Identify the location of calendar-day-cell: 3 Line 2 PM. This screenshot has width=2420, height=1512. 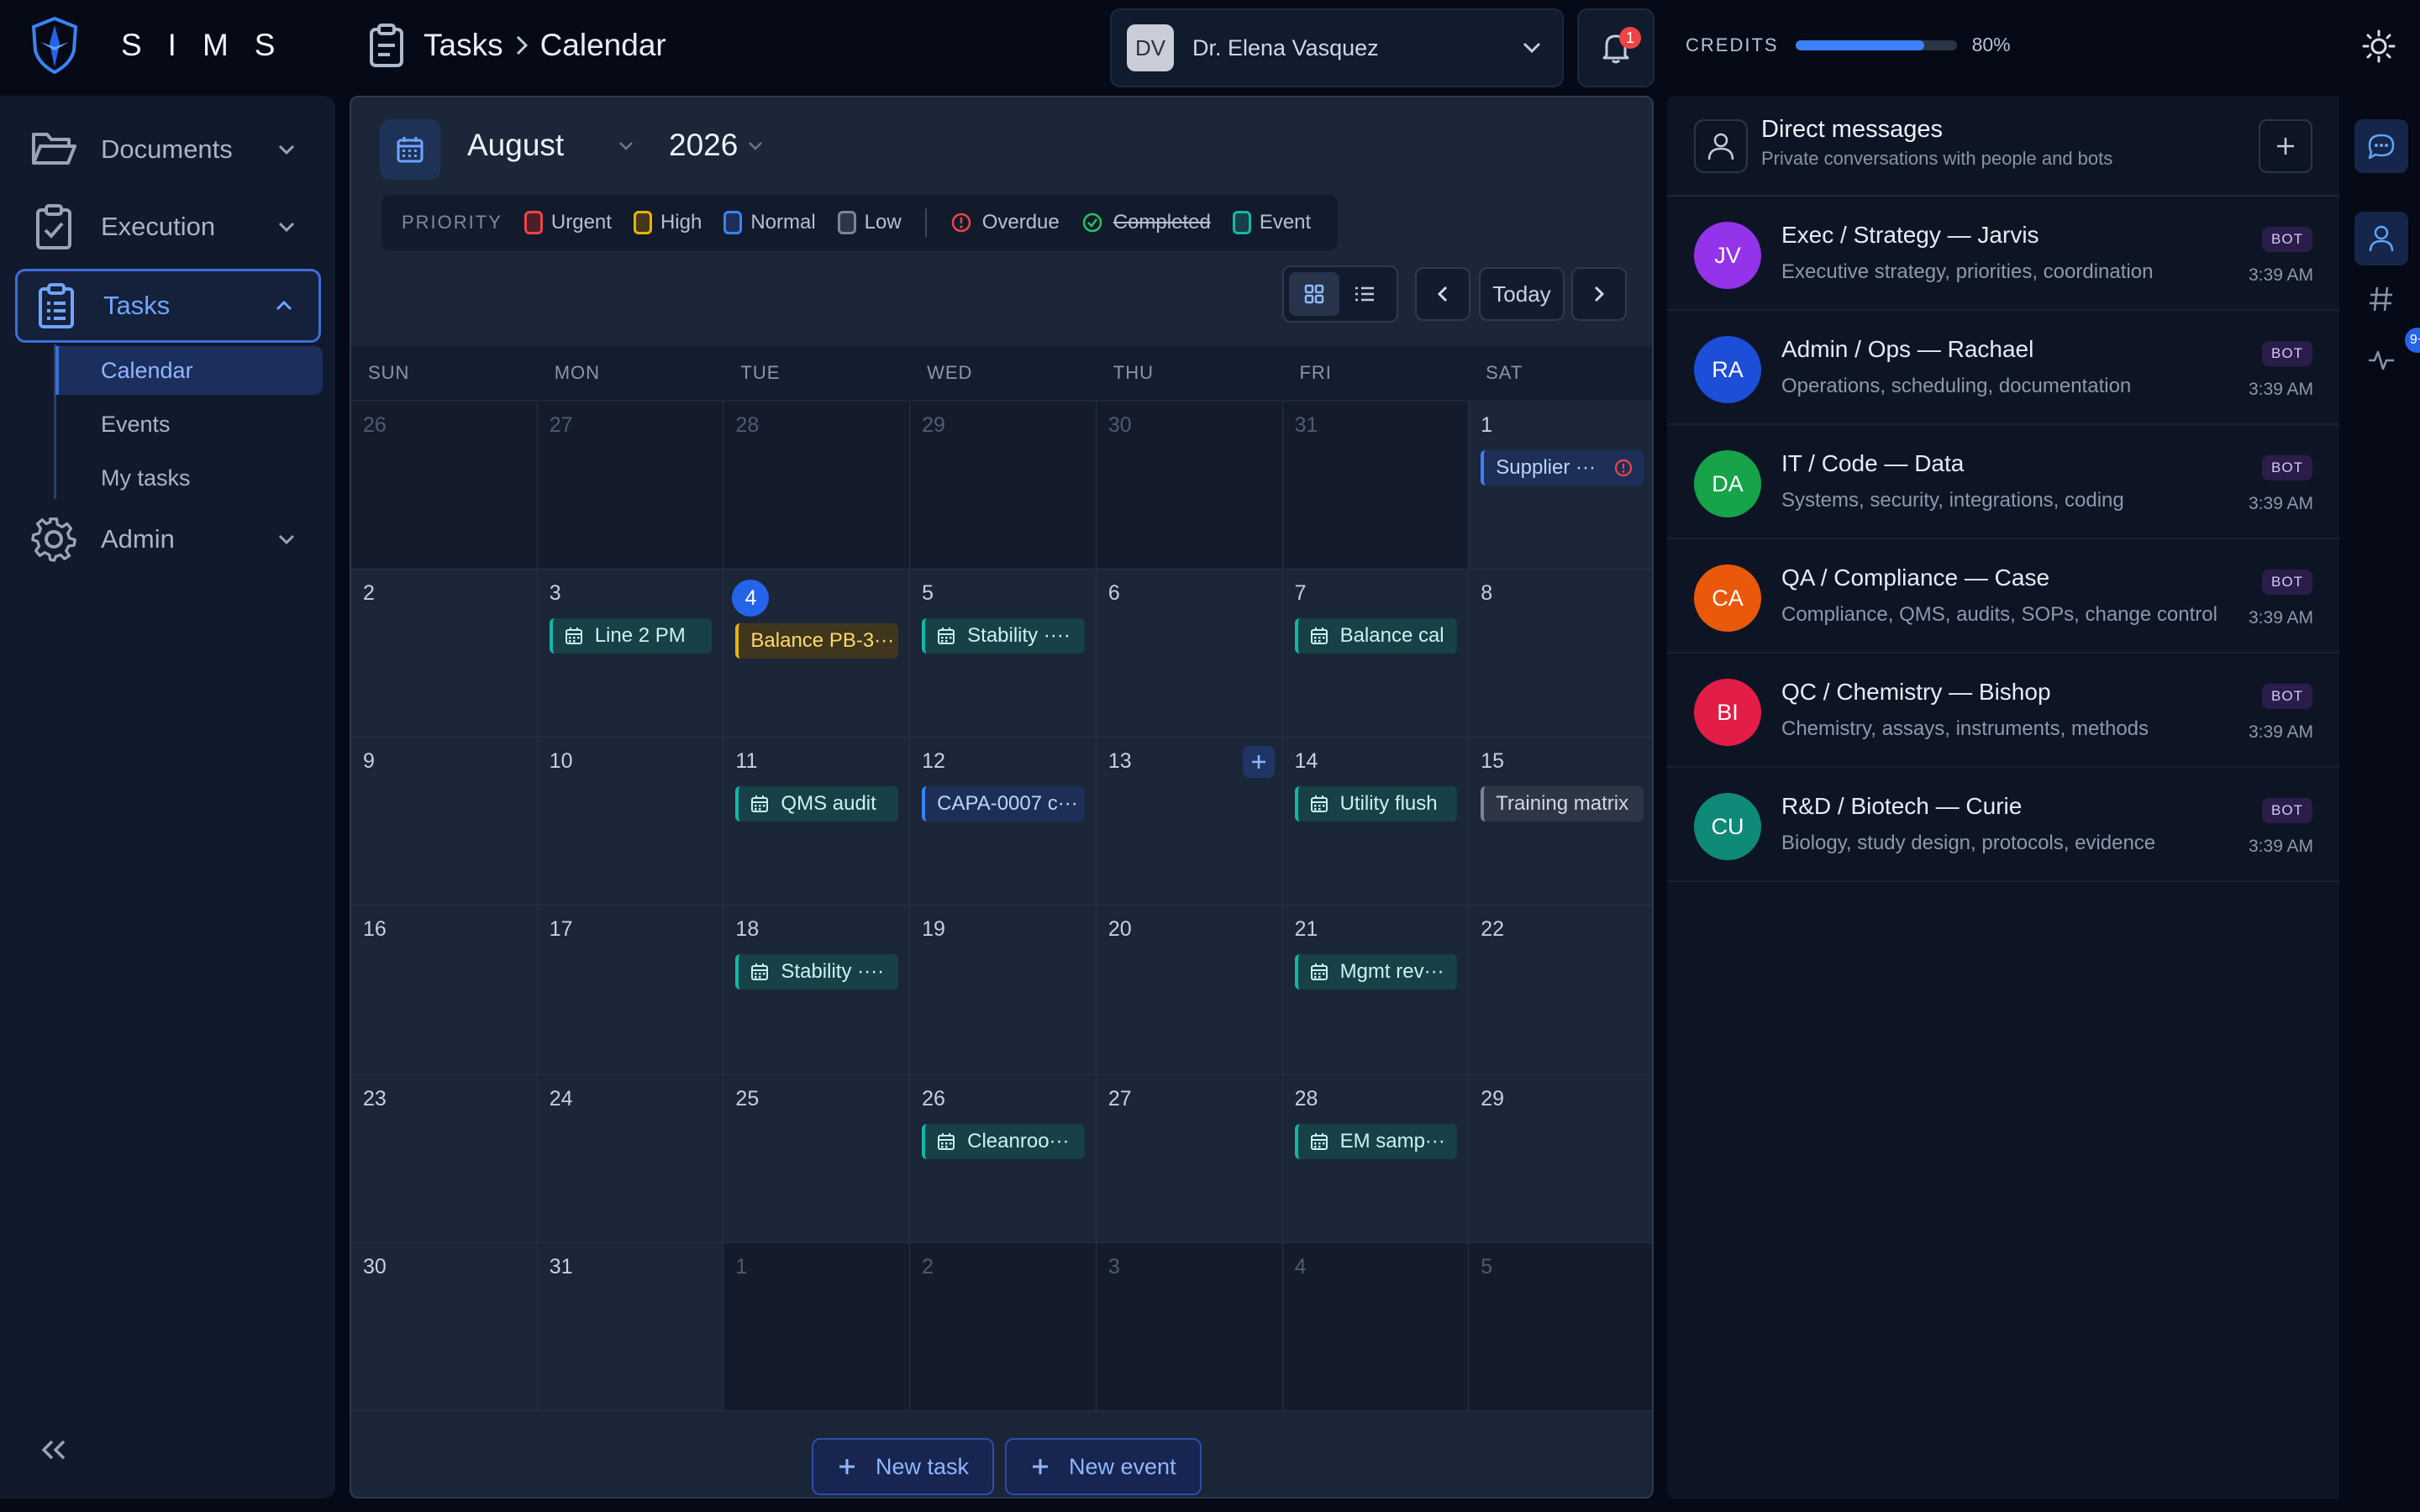
(630, 654).